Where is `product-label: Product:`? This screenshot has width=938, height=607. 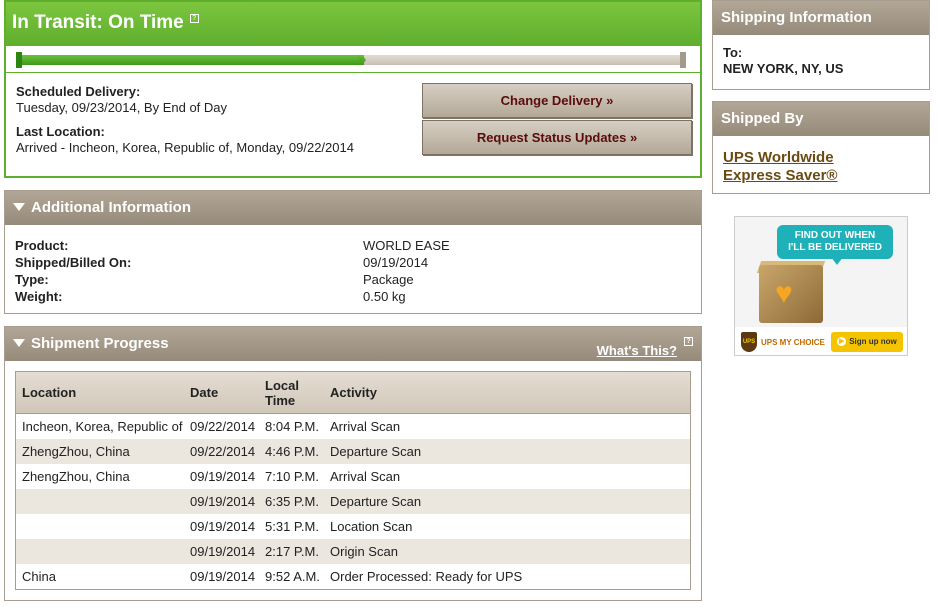
product-label: Product: is located at coordinates (42, 245).